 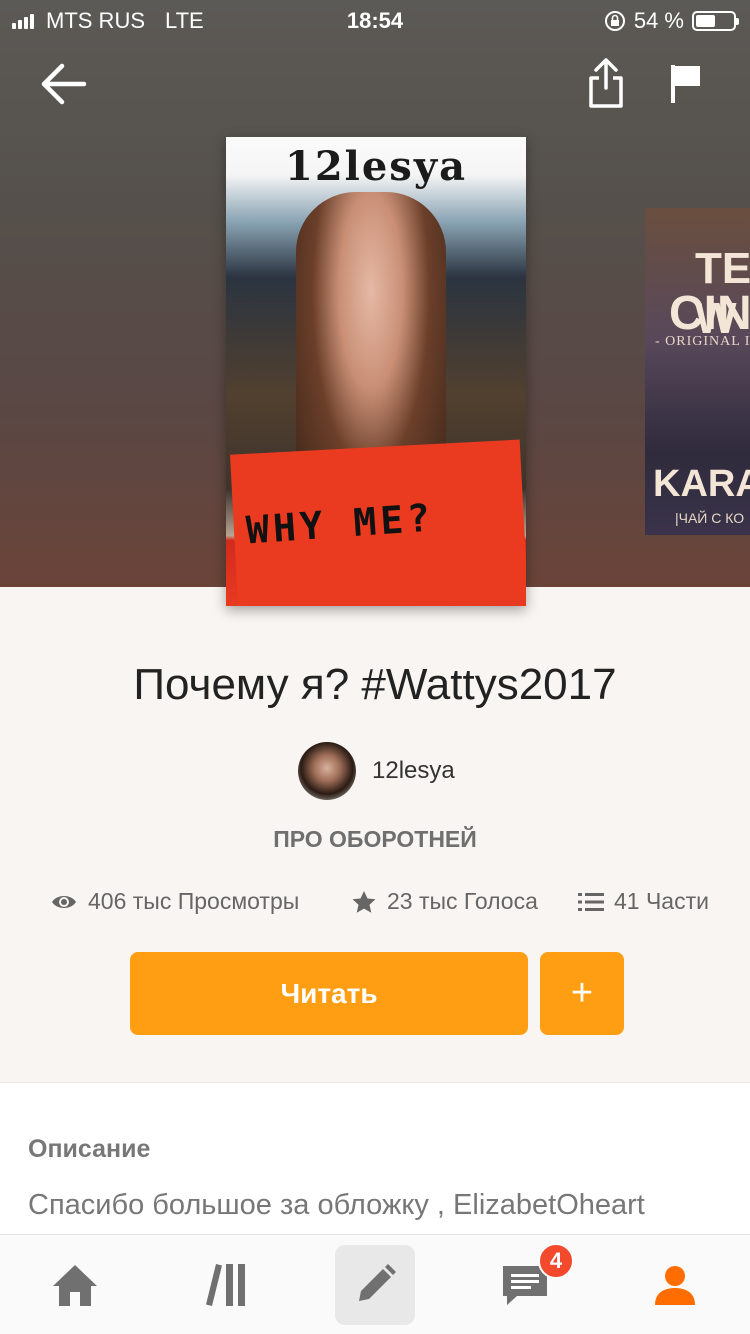 What do you see at coordinates (462, 901) in the screenshot?
I see `votes-count: 23 тыс Голоса` at bounding box center [462, 901].